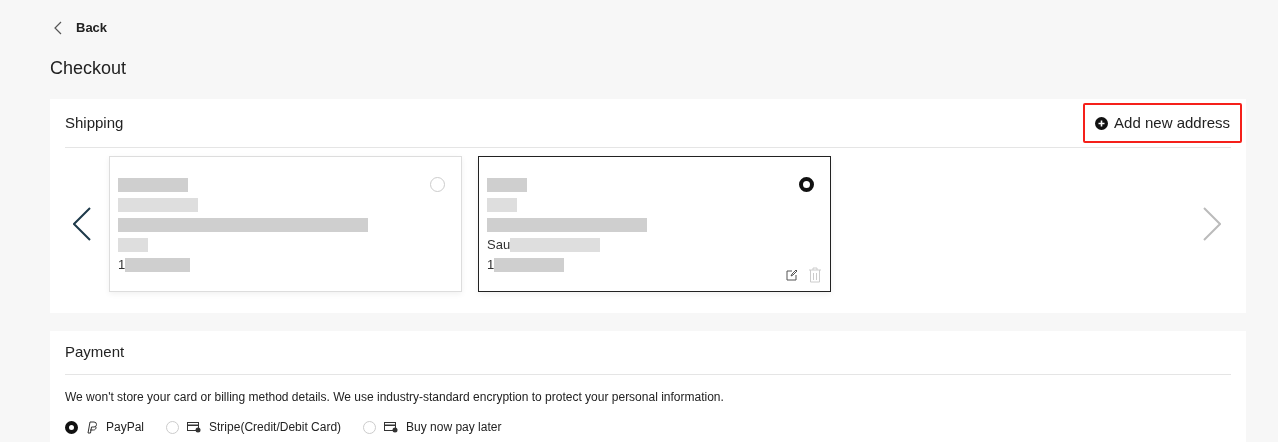 Image resolution: width=1278 pixels, height=442 pixels. I want to click on option-label: Stripe(Credit/Debit Card), so click(275, 427).